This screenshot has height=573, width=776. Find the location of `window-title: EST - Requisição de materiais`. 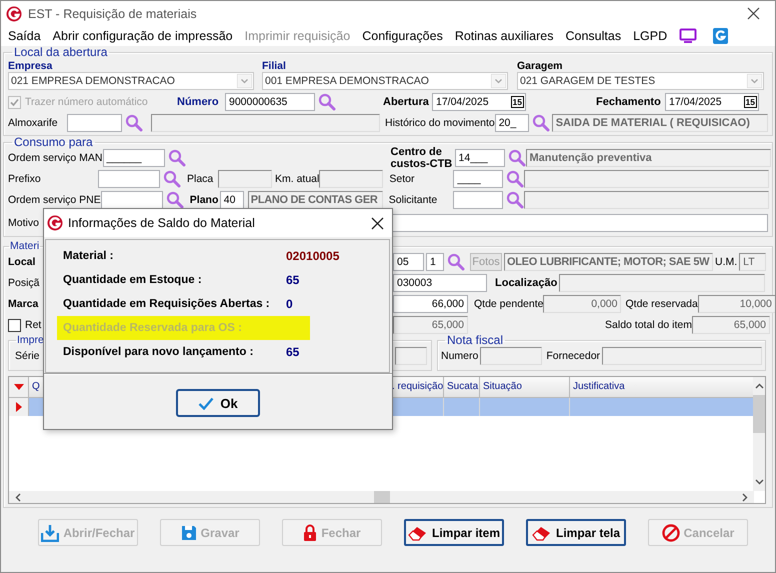

window-title: EST - Requisição de materiais is located at coordinates (112, 13).